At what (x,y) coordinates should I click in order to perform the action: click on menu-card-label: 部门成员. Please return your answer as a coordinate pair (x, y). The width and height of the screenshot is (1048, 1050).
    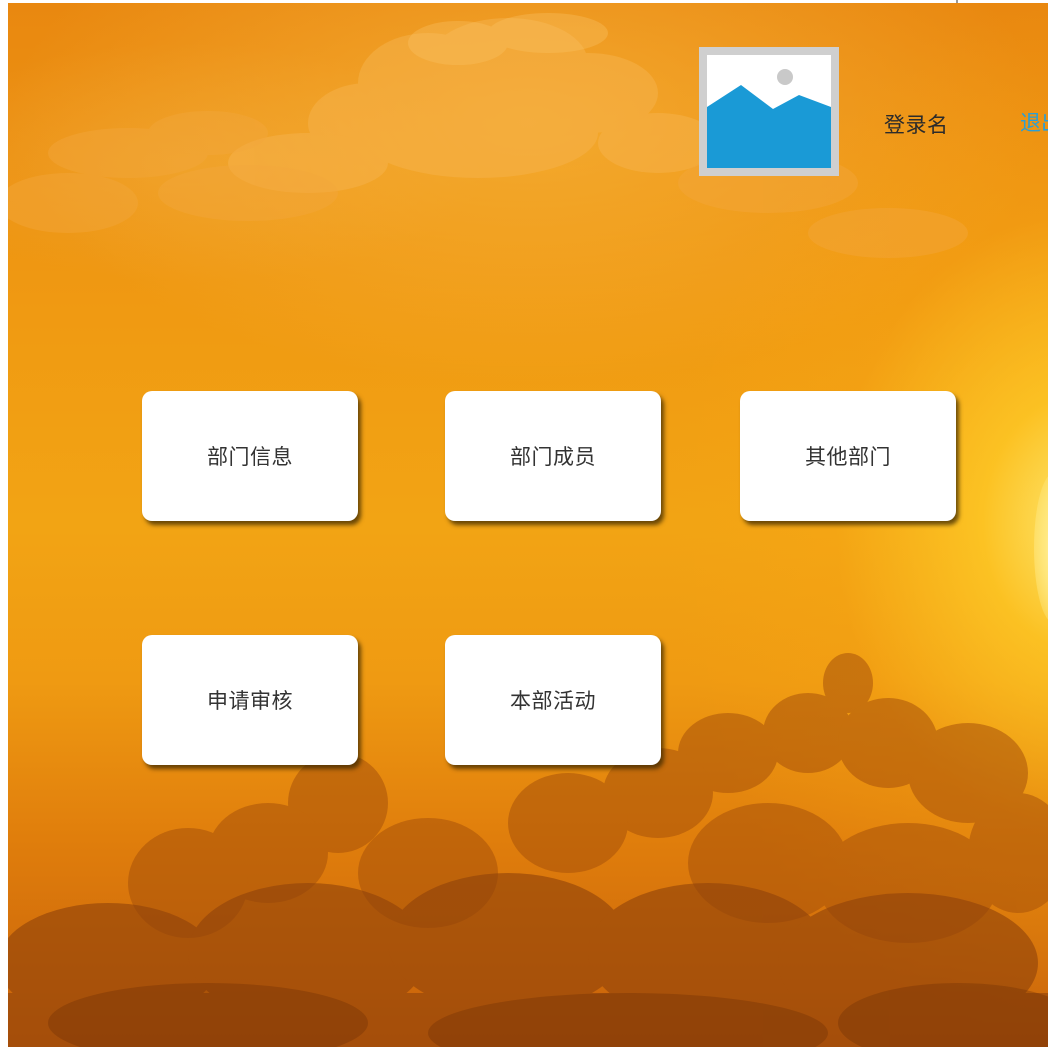
    Looking at the image, I should click on (553, 457).